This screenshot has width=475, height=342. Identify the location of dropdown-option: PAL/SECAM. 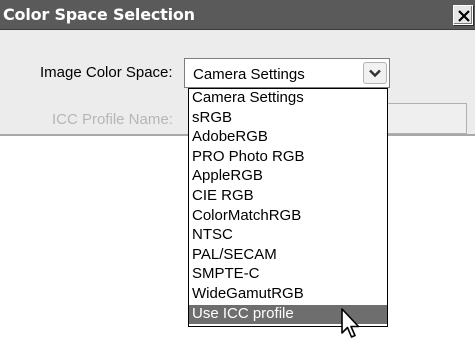
(288, 255).